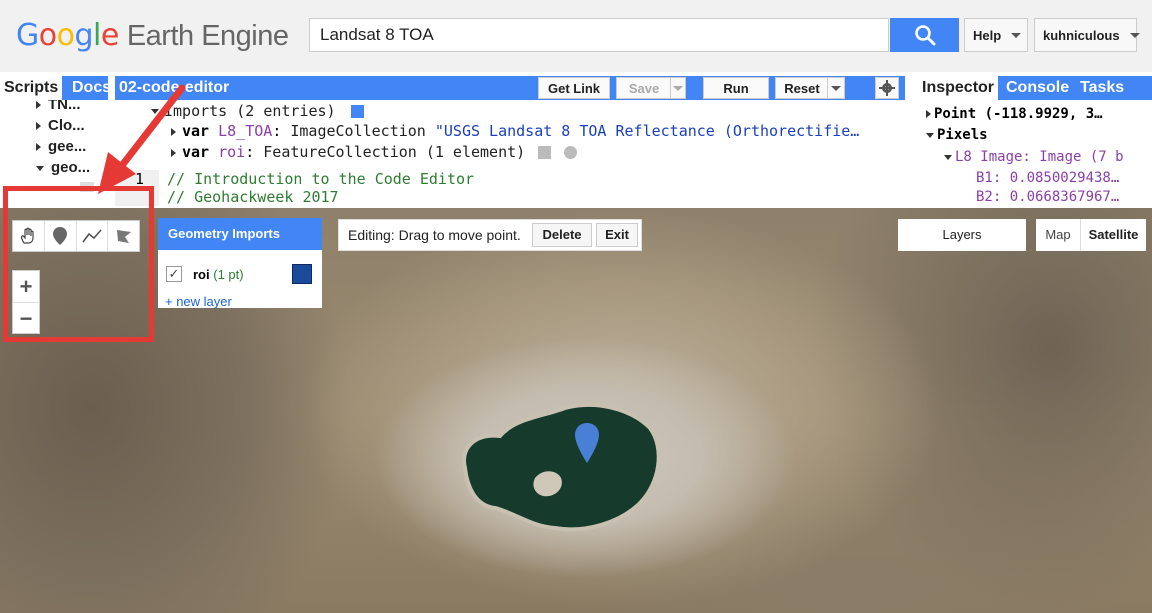  What do you see at coordinates (31, 88) in the screenshot?
I see `tab-scripts: Scripts` at bounding box center [31, 88].